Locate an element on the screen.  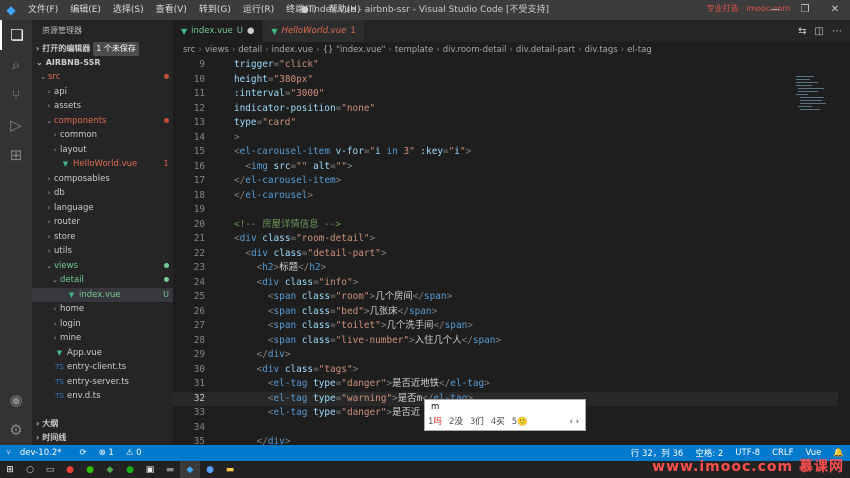
file-tree-item: › utils is located at coordinates (102, 251).